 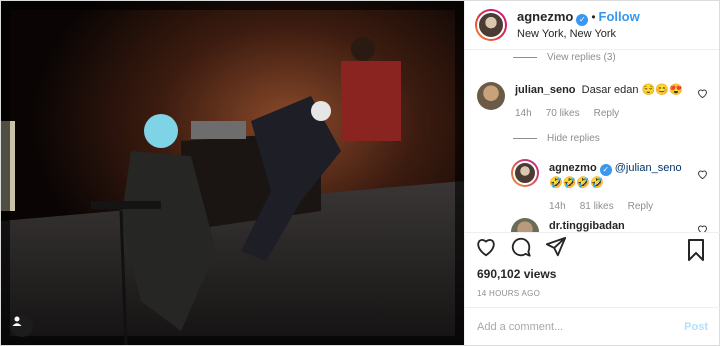 What do you see at coordinates (516, 274) in the screenshot?
I see `view-count: 690,102 views` at bounding box center [516, 274].